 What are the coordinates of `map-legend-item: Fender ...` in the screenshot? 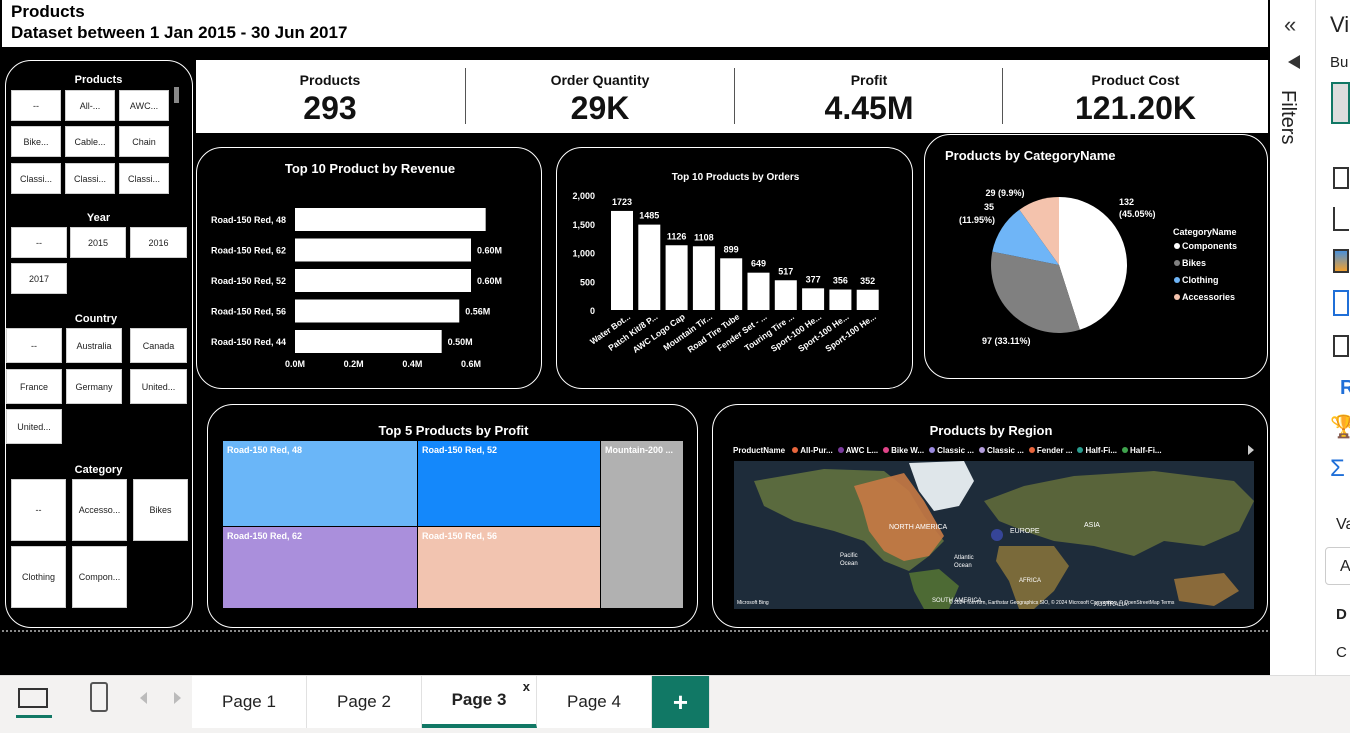 It's located at (1050, 450).